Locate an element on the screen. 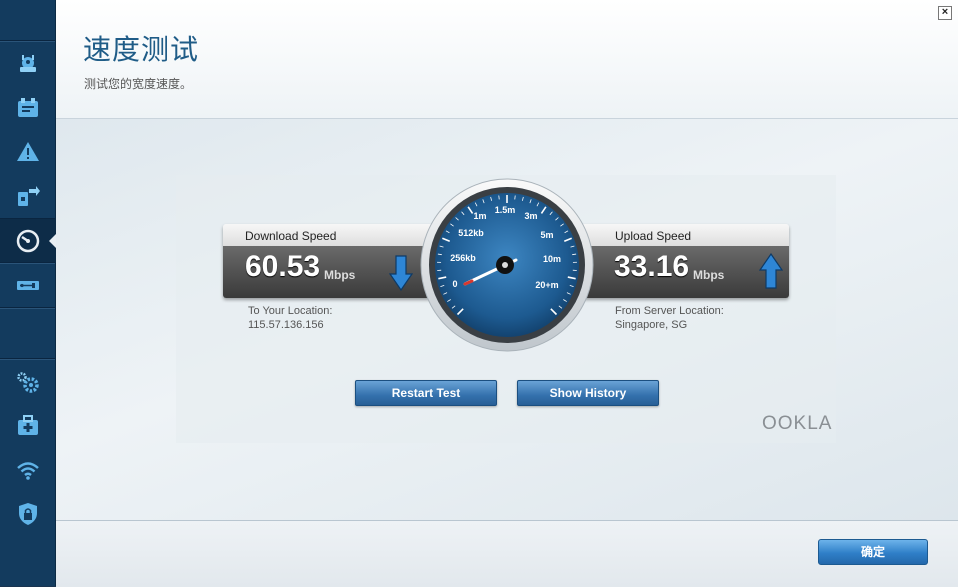 This screenshot has width=958, height=587. page-subtitle: 测试您的宽度速度。 is located at coordinates (138, 83).